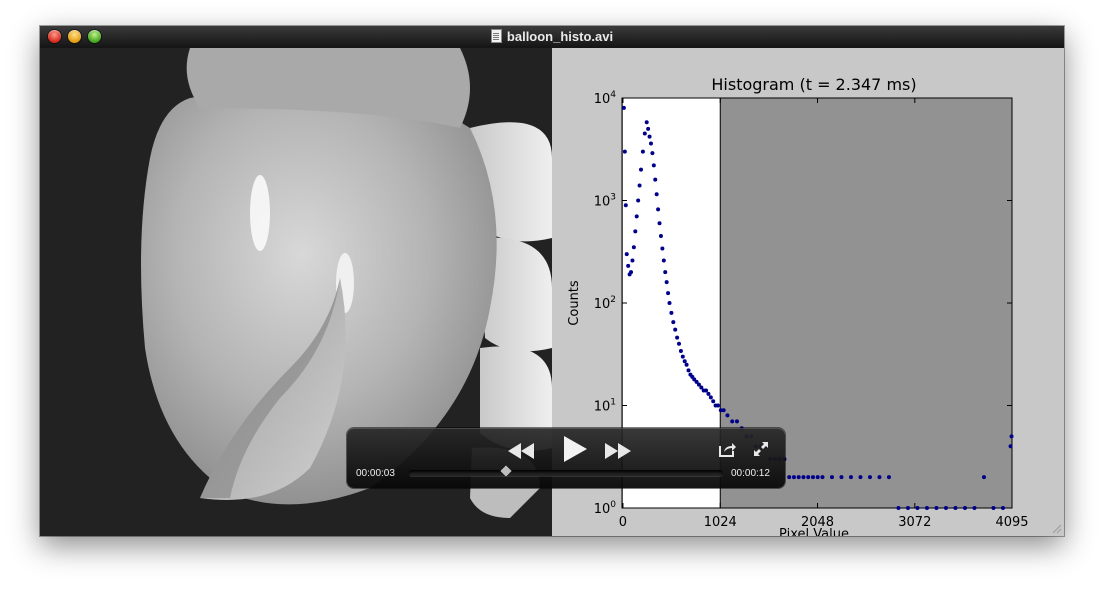  I want to click on rewind-button, so click(521, 451).